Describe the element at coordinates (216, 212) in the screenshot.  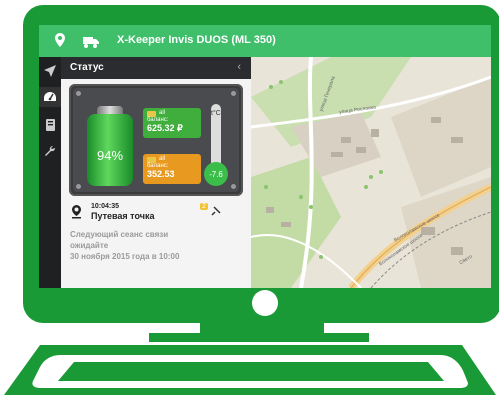
I see `satellite-icon` at that location.